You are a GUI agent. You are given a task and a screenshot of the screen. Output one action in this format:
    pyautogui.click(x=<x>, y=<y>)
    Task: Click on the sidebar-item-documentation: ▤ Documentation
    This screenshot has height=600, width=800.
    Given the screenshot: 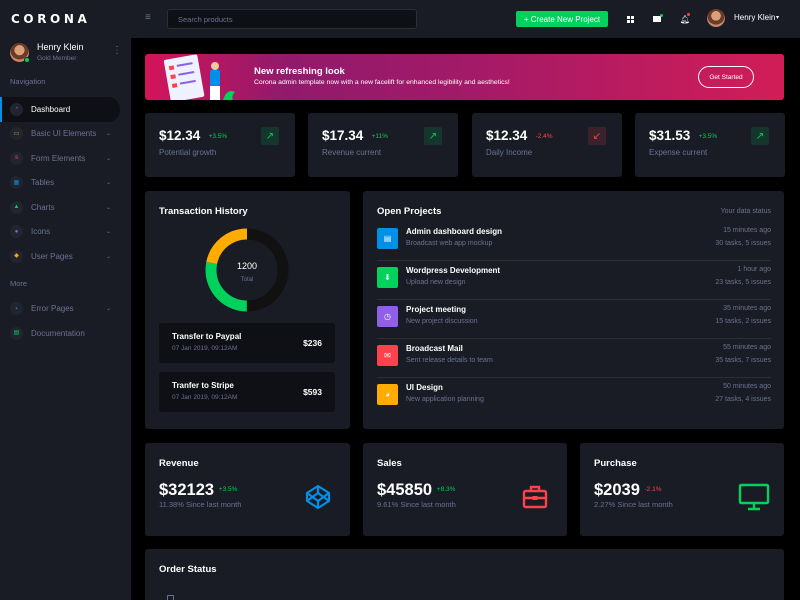 What is the action you would take?
    pyautogui.click(x=65, y=333)
    